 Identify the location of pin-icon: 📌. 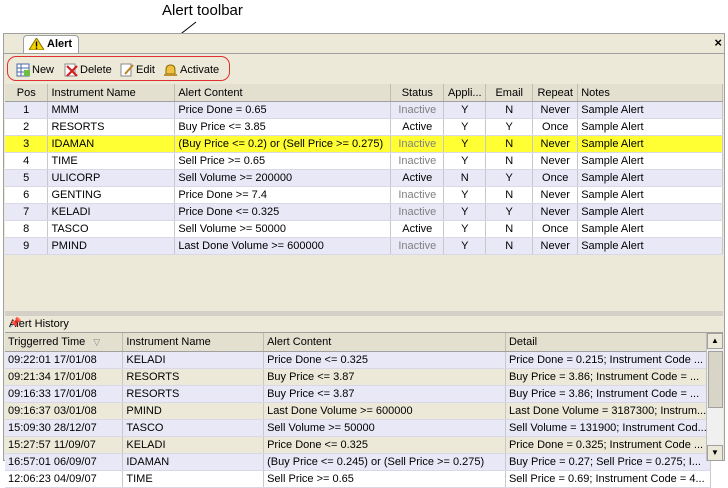
(364, 323).